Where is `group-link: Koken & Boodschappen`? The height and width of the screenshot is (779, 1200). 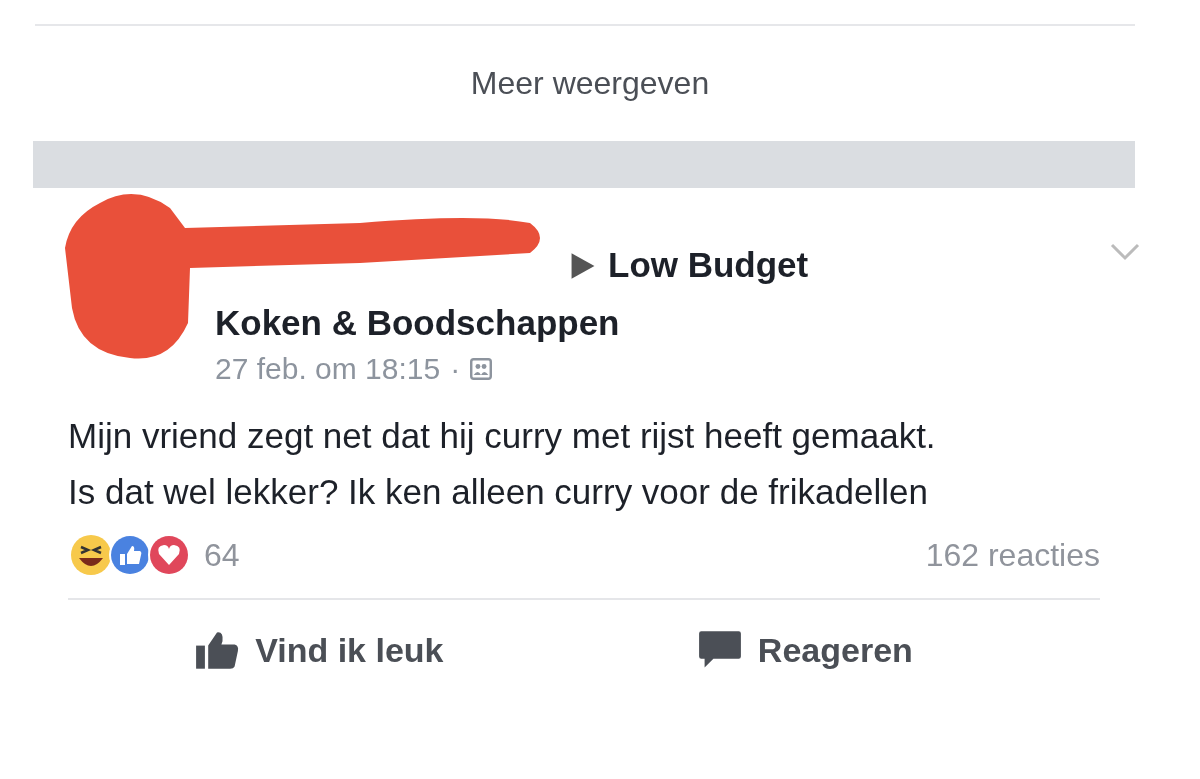
group-link: Koken & Boodschappen is located at coordinates (417, 322).